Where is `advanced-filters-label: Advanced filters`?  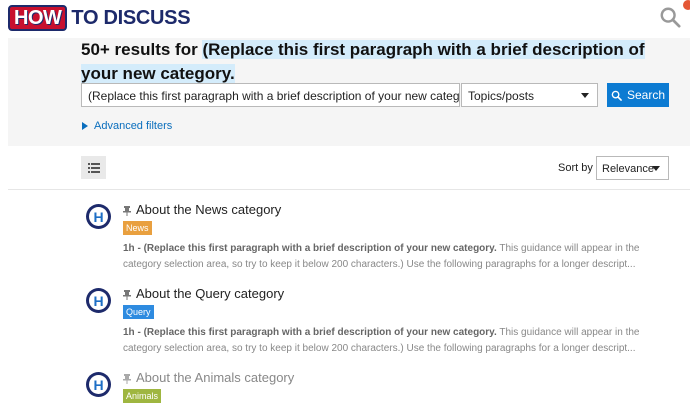 advanced-filters-label: Advanced filters is located at coordinates (133, 126).